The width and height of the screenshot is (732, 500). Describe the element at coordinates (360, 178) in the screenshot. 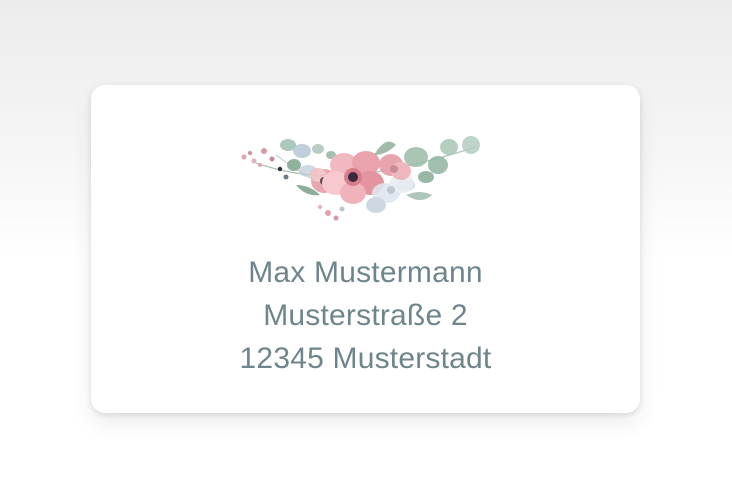

I see `floral-wreath-icon` at that location.